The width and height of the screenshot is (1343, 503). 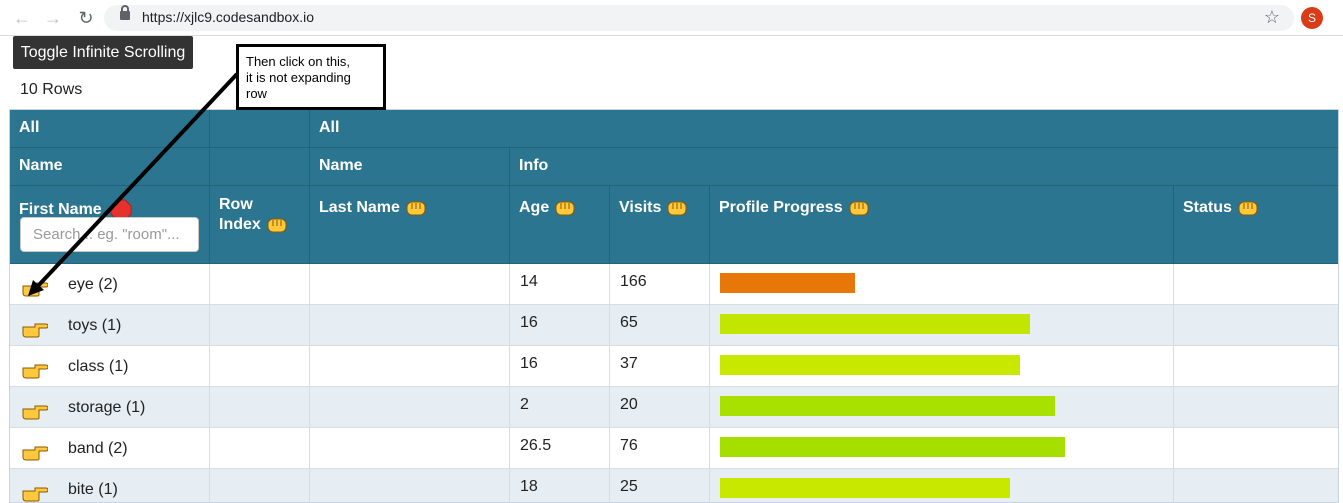 I want to click on first-name-cell: band (2), so click(x=110, y=448).